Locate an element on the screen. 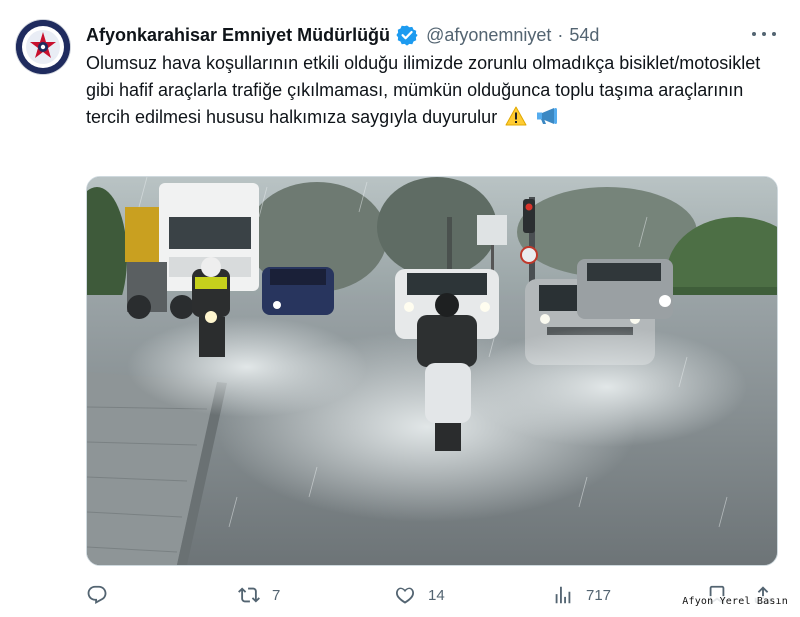 The height and width of the screenshot is (617, 800). author-name: Afyonkarahisar Emniyet Müdürlüğü is located at coordinates (238, 35).